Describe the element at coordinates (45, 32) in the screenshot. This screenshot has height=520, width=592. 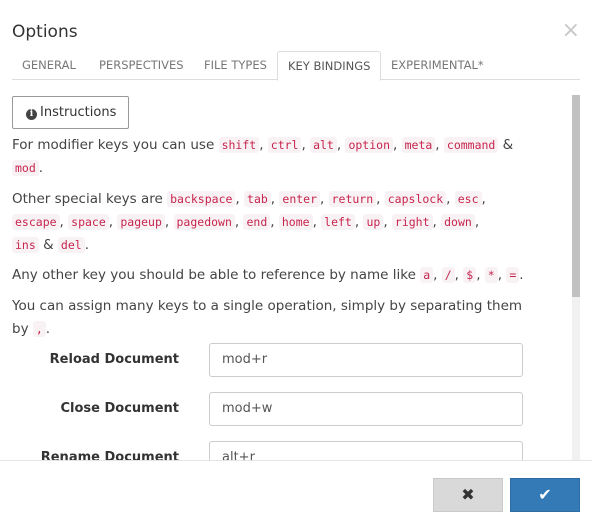
I see `dialog-title: Options` at that location.